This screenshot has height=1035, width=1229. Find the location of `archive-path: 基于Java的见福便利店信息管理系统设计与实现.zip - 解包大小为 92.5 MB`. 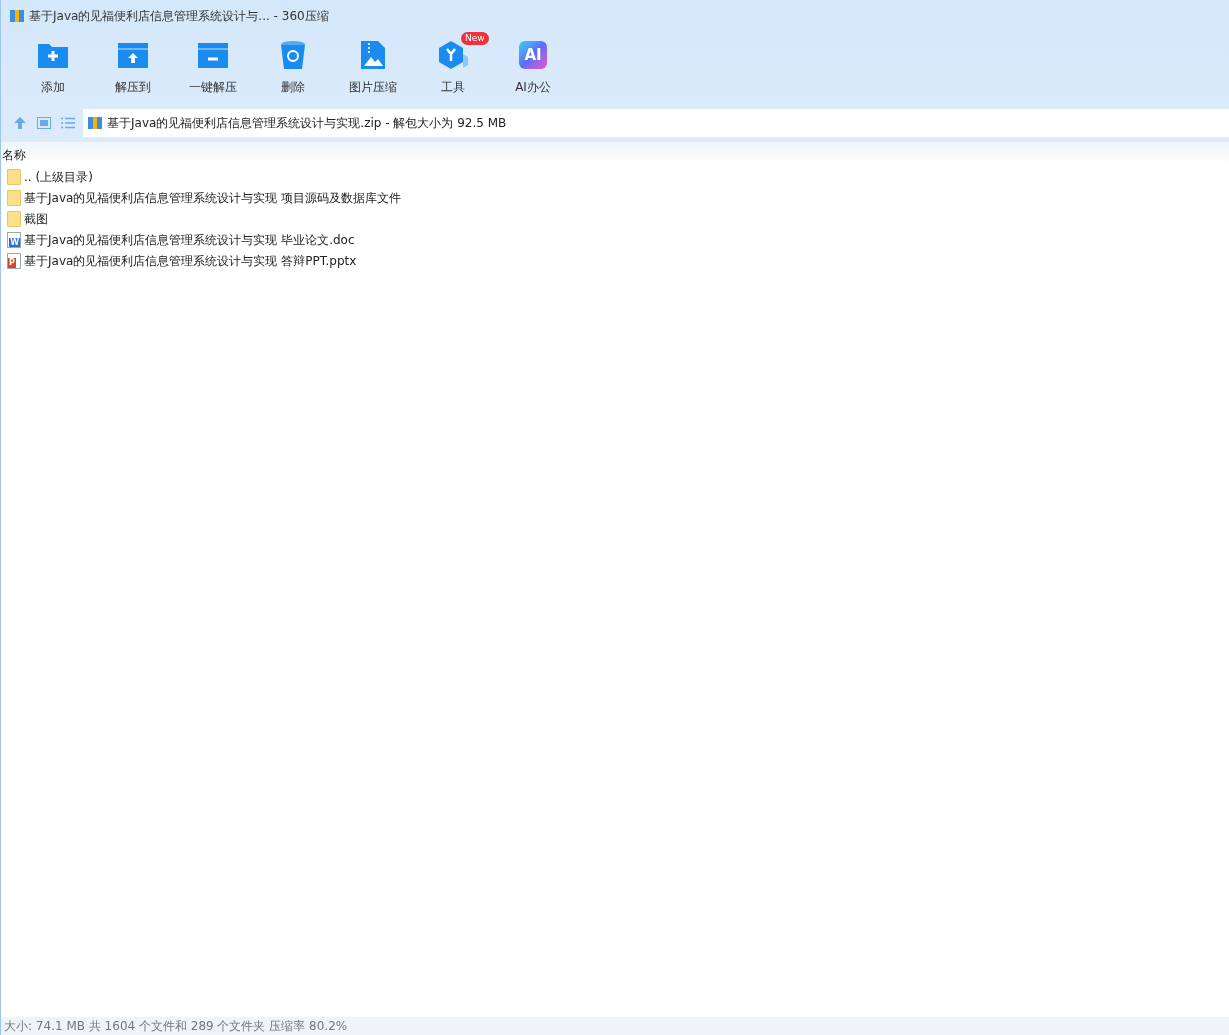

archive-path: 基于Java的见福便利店信息管理系统设计与实现.zip - 解包大小为 92.5 MB is located at coordinates (307, 123).